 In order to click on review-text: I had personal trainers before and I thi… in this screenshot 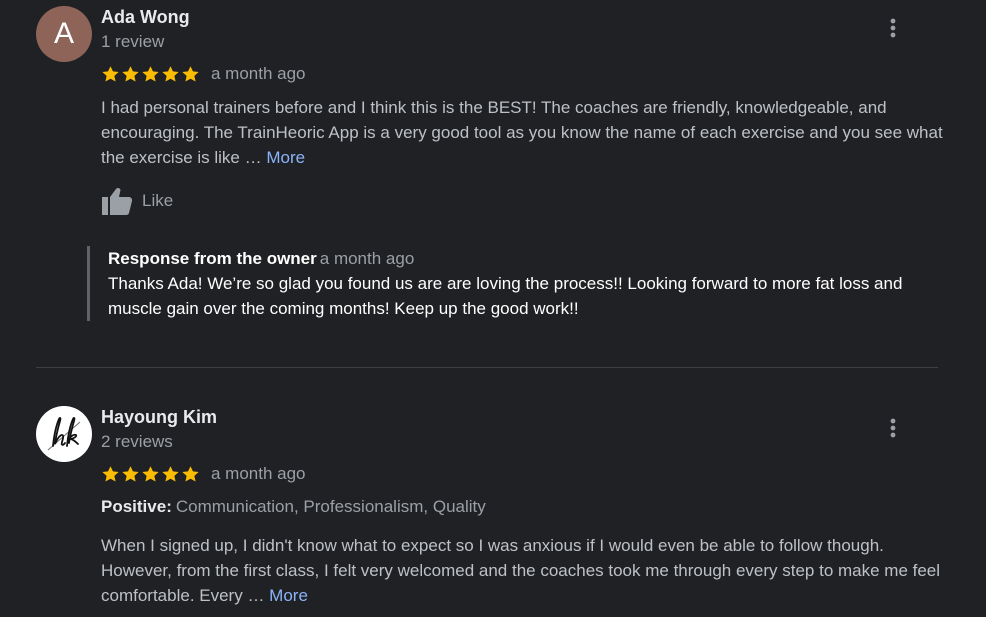, I will do `click(526, 132)`.